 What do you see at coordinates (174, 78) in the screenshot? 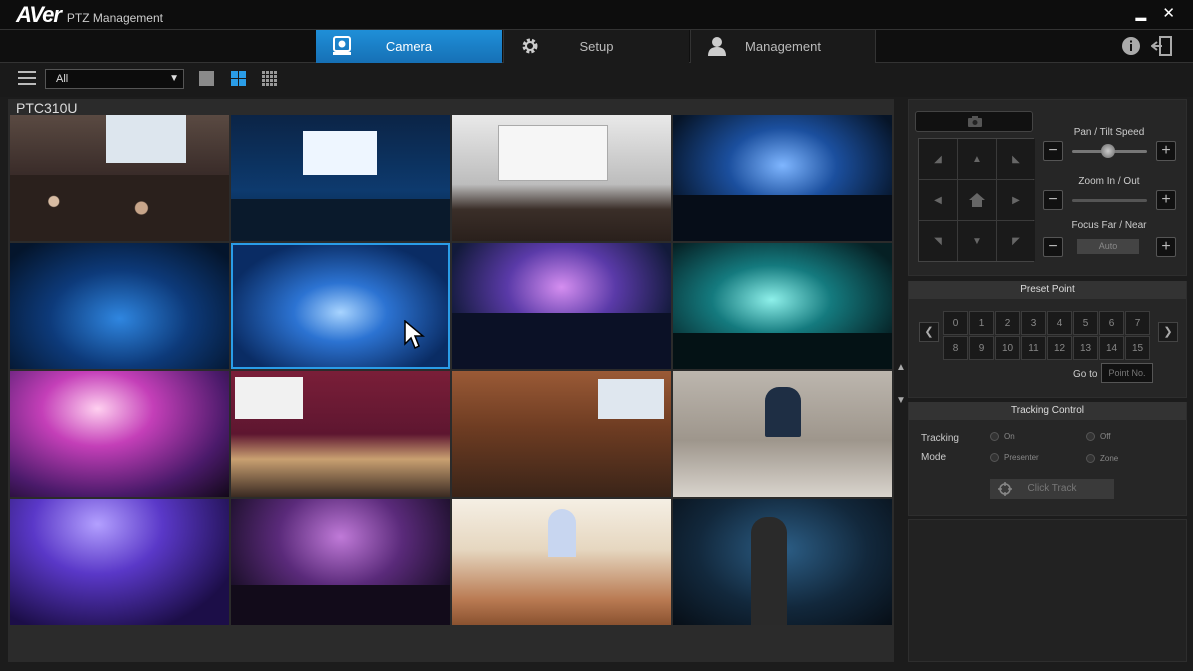
I see `chevron-down-icon: ▼` at bounding box center [174, 78].